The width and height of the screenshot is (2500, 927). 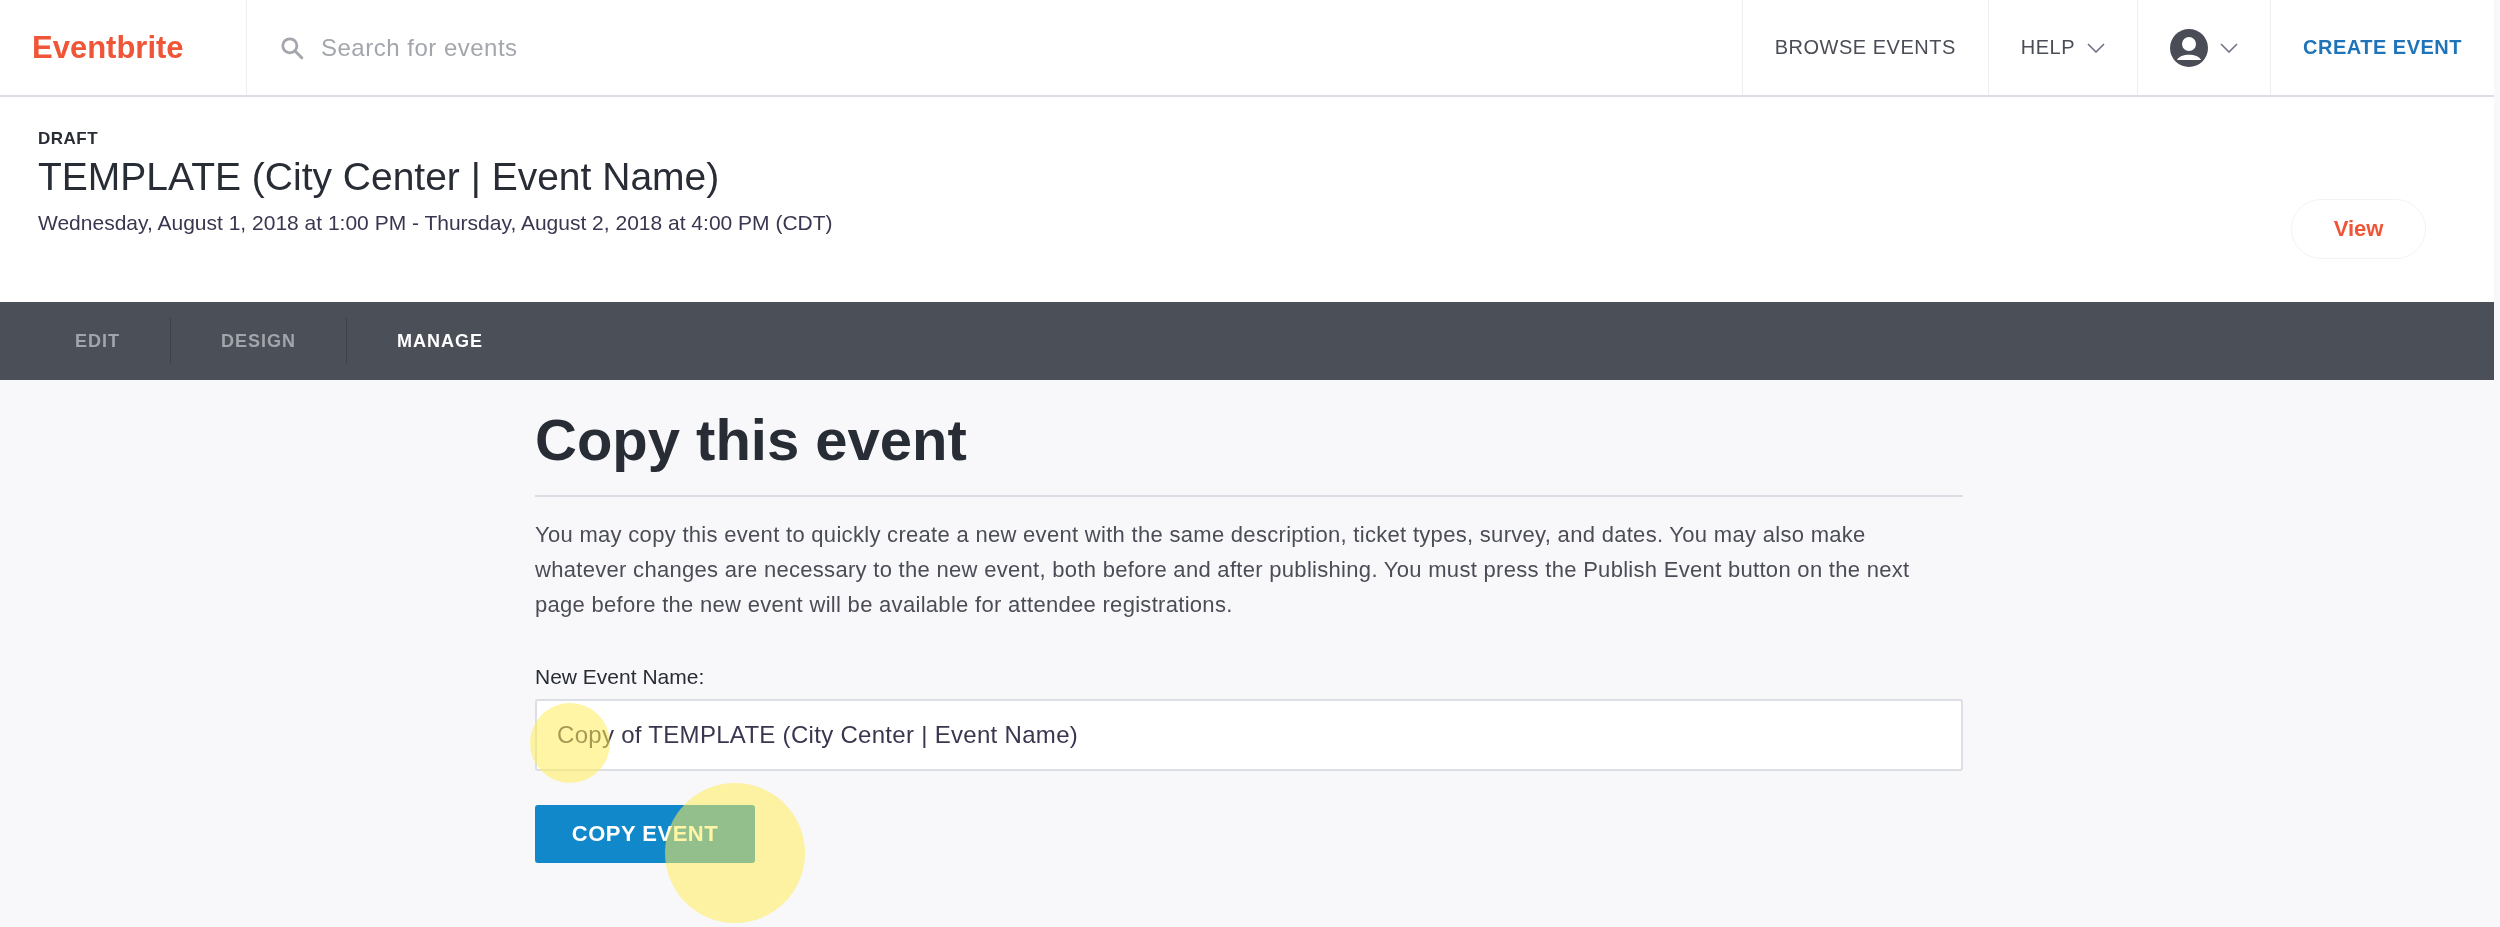 I want to click on help-menu: HELP, so click(x=2062, y=47).